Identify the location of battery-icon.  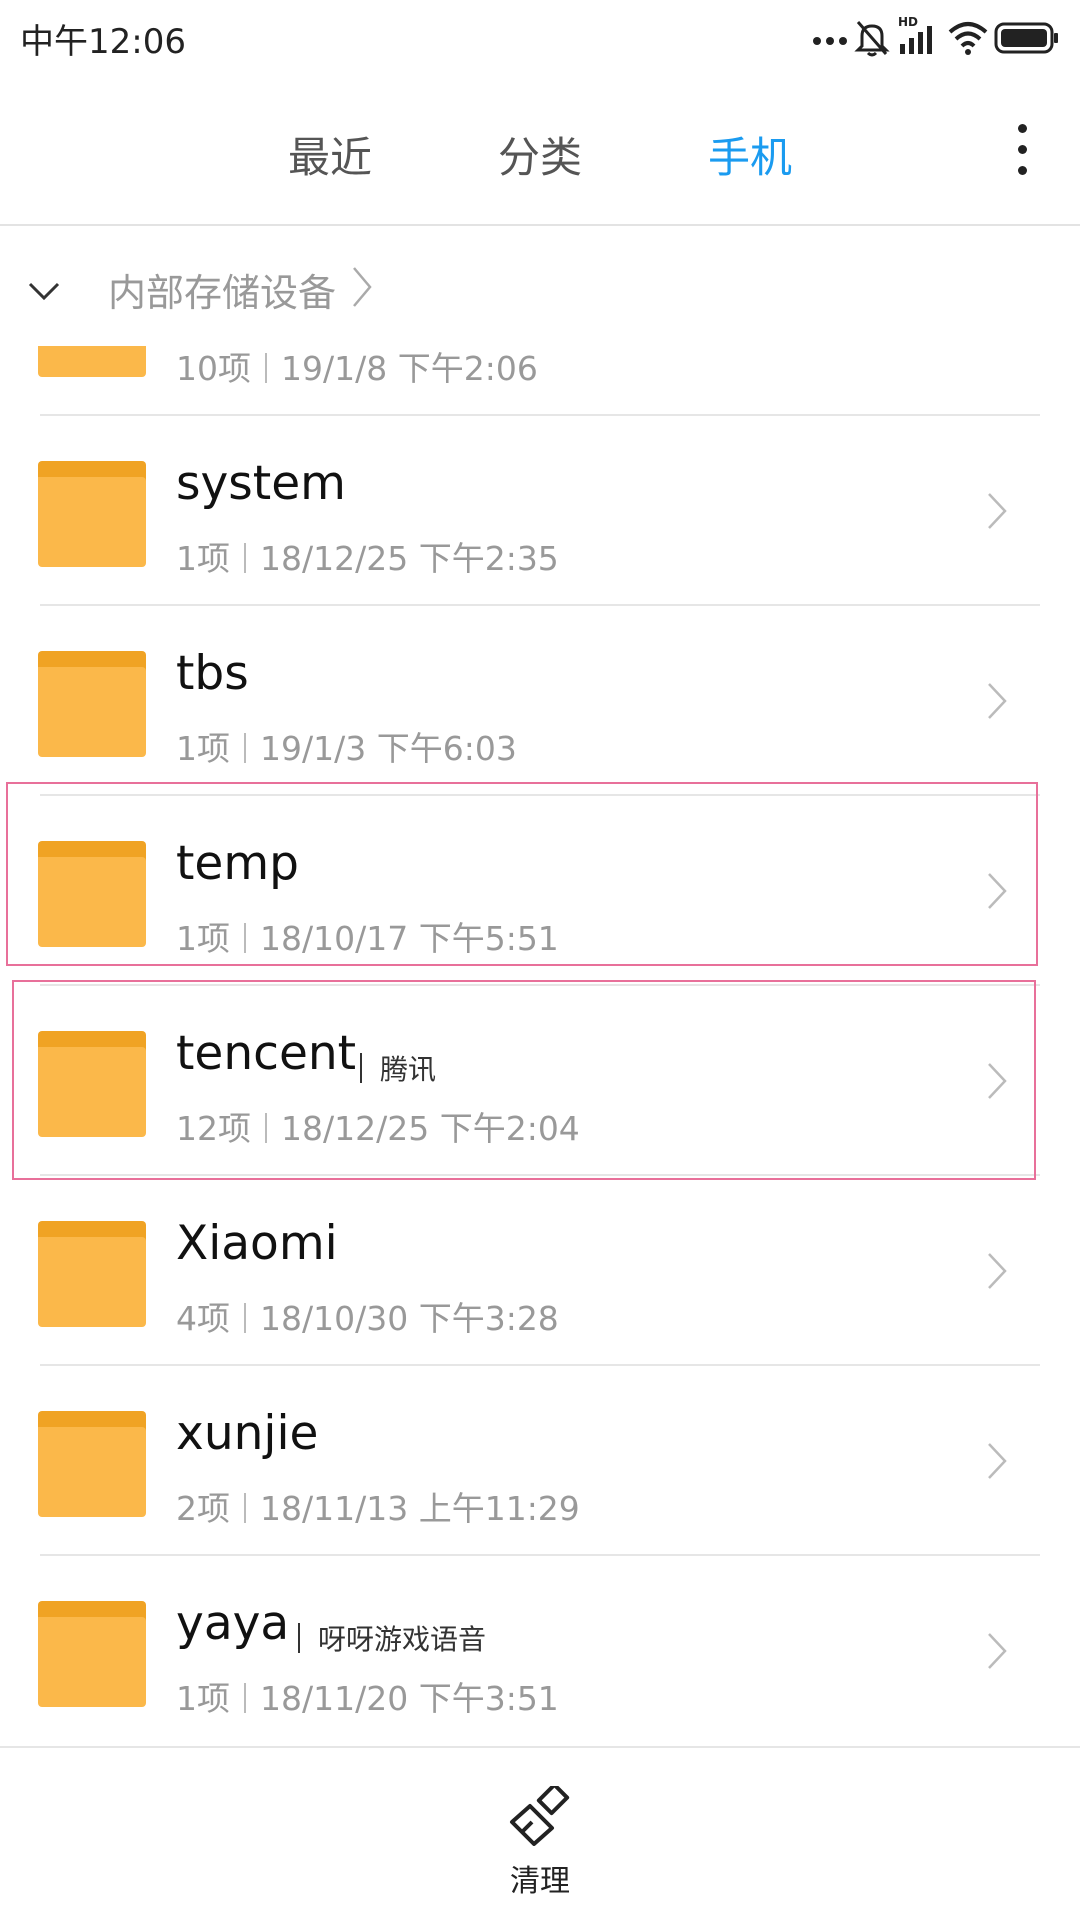
(1026, 38).